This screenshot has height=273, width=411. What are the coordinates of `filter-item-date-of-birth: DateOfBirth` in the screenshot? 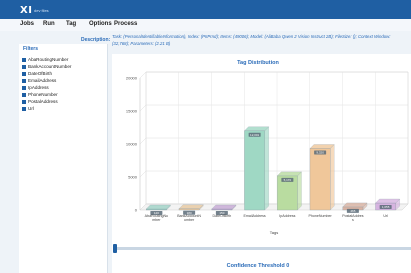 It's located at (37, 73).